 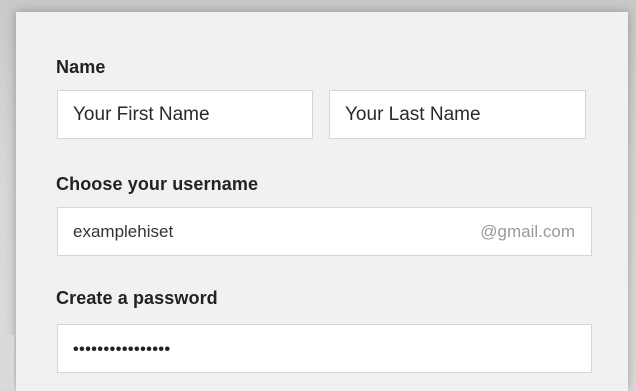 I want to click on last-name-input: Your Last Name, so click(x=457, y=114).